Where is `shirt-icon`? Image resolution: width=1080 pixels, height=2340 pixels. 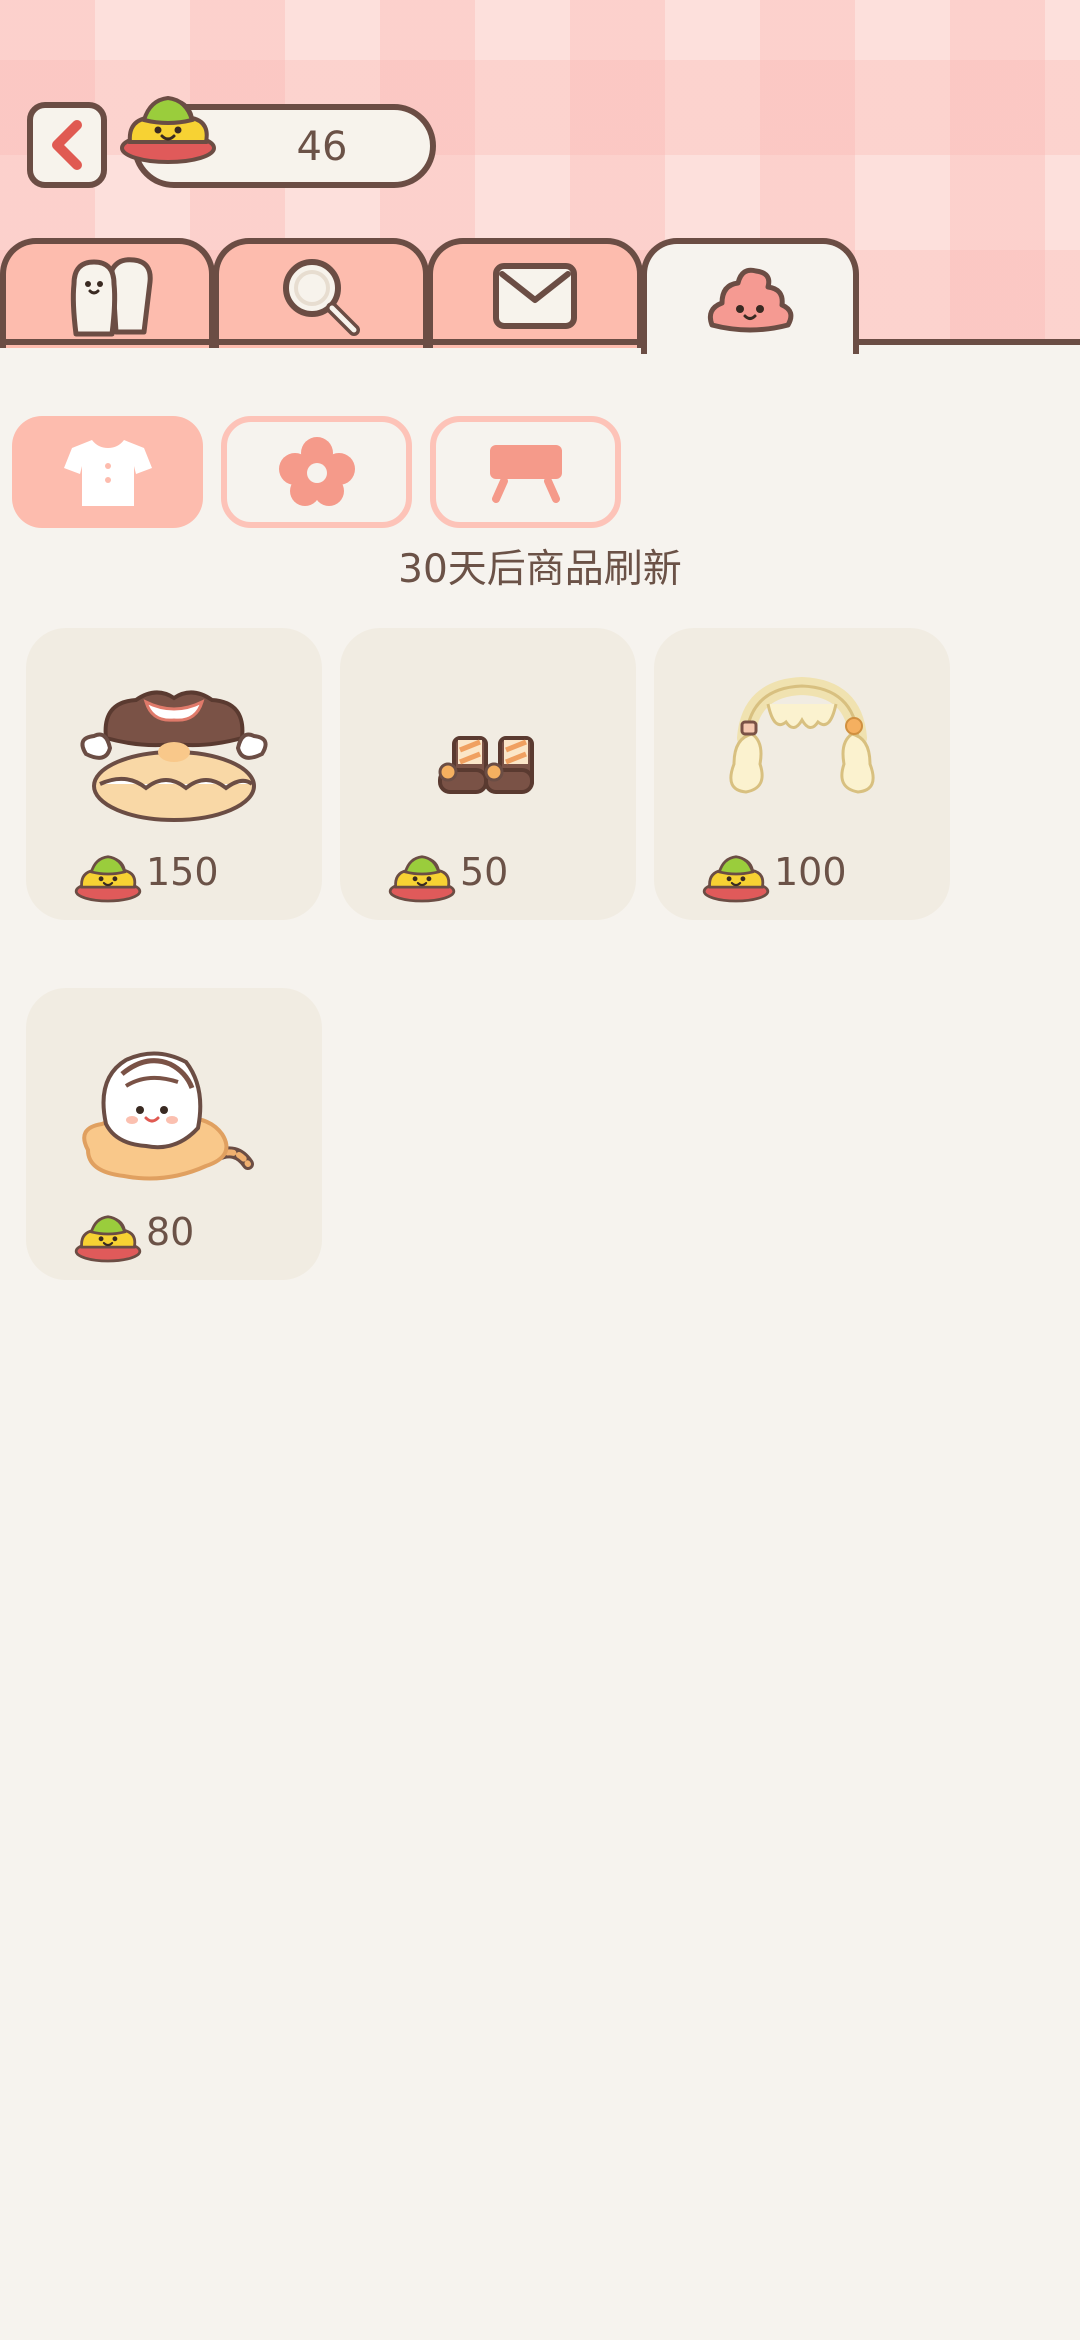 shirt-icon is located at coordinates (107, 473).